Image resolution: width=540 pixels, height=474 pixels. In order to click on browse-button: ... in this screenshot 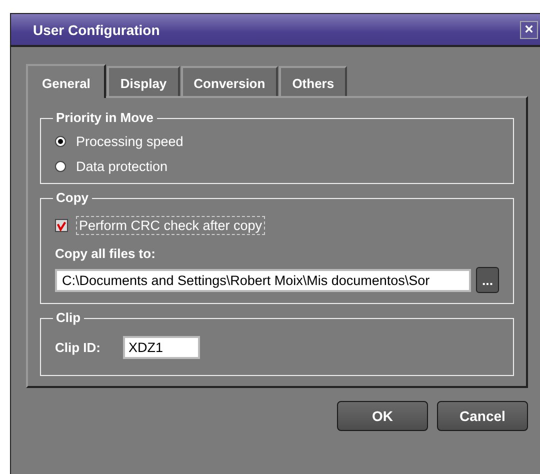, I will do `click(487, 280)`.